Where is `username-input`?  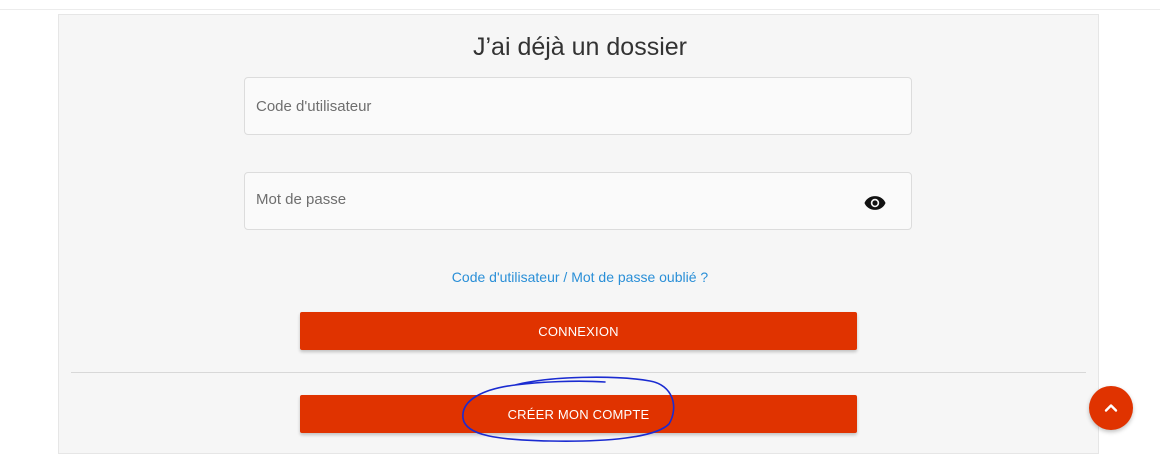
username-input is located at coordinates (578, 106).